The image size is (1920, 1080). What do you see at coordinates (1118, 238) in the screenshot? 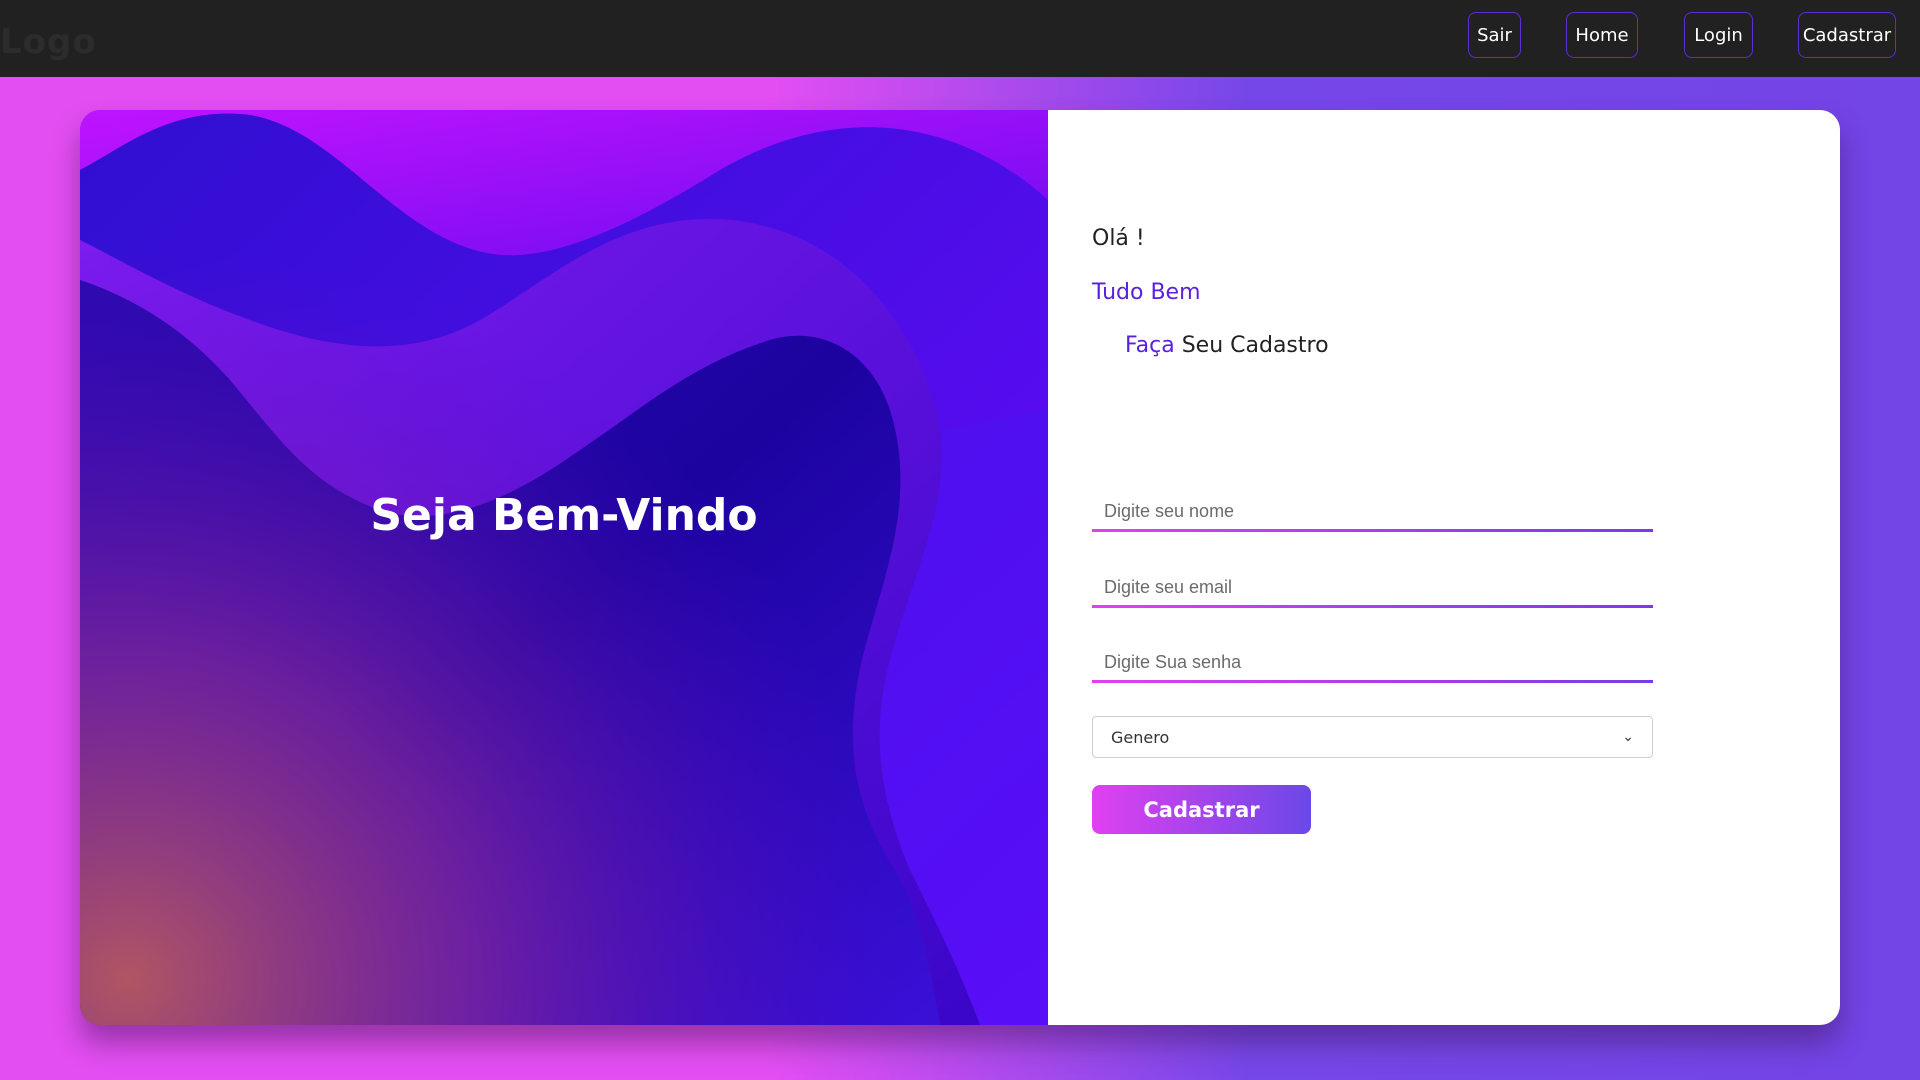
I see `greeting-text: Olá !` at bounding box center [1118, 238].